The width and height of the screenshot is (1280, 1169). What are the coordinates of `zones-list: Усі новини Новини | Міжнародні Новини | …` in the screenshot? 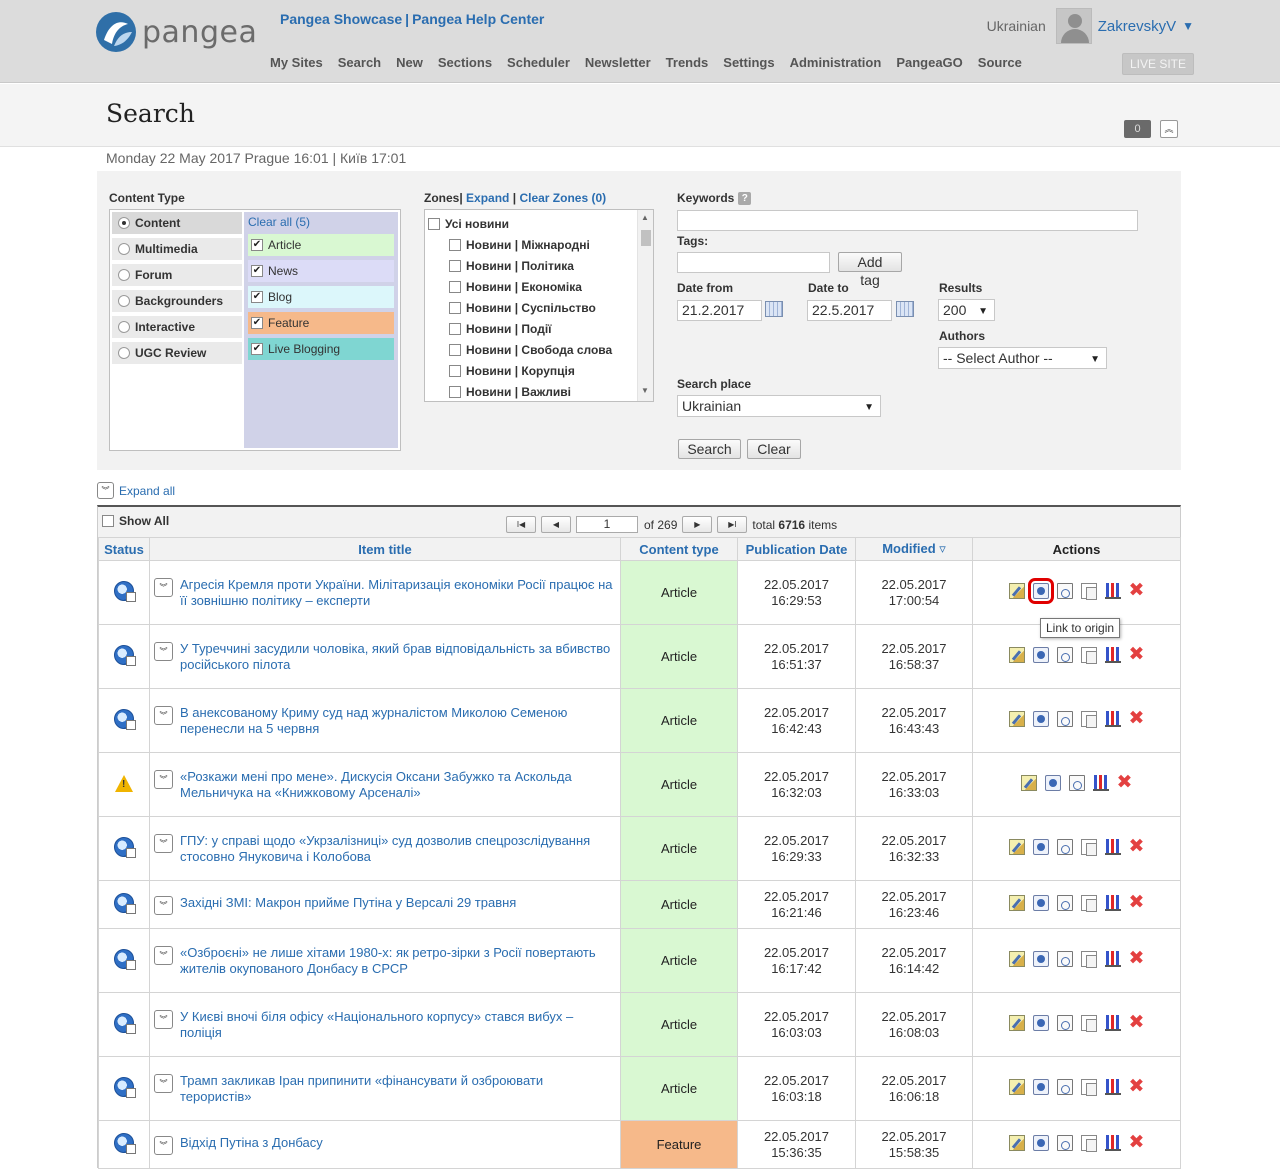 It's located at (539, 305).